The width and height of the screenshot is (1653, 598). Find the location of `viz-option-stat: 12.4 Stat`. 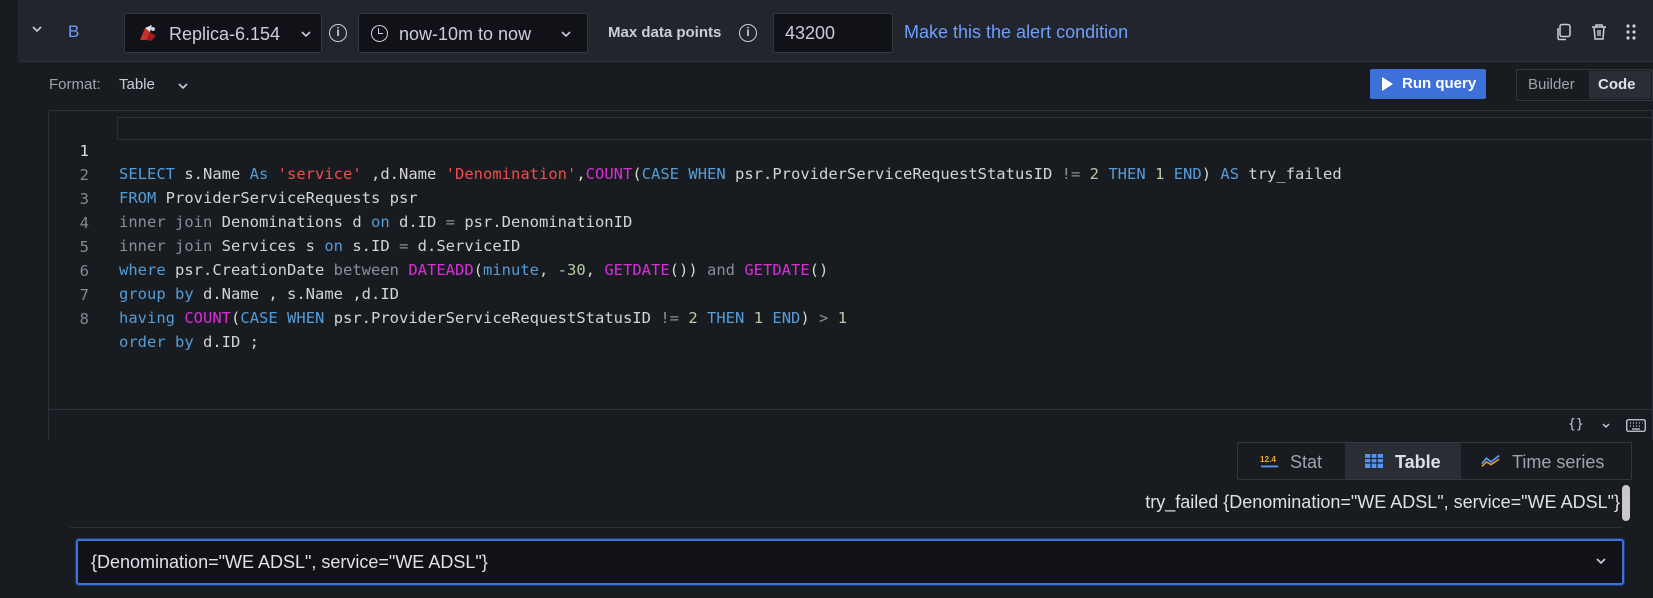

viz-option-stat: 12.4 Stat is located at coordinates (1290, 461).